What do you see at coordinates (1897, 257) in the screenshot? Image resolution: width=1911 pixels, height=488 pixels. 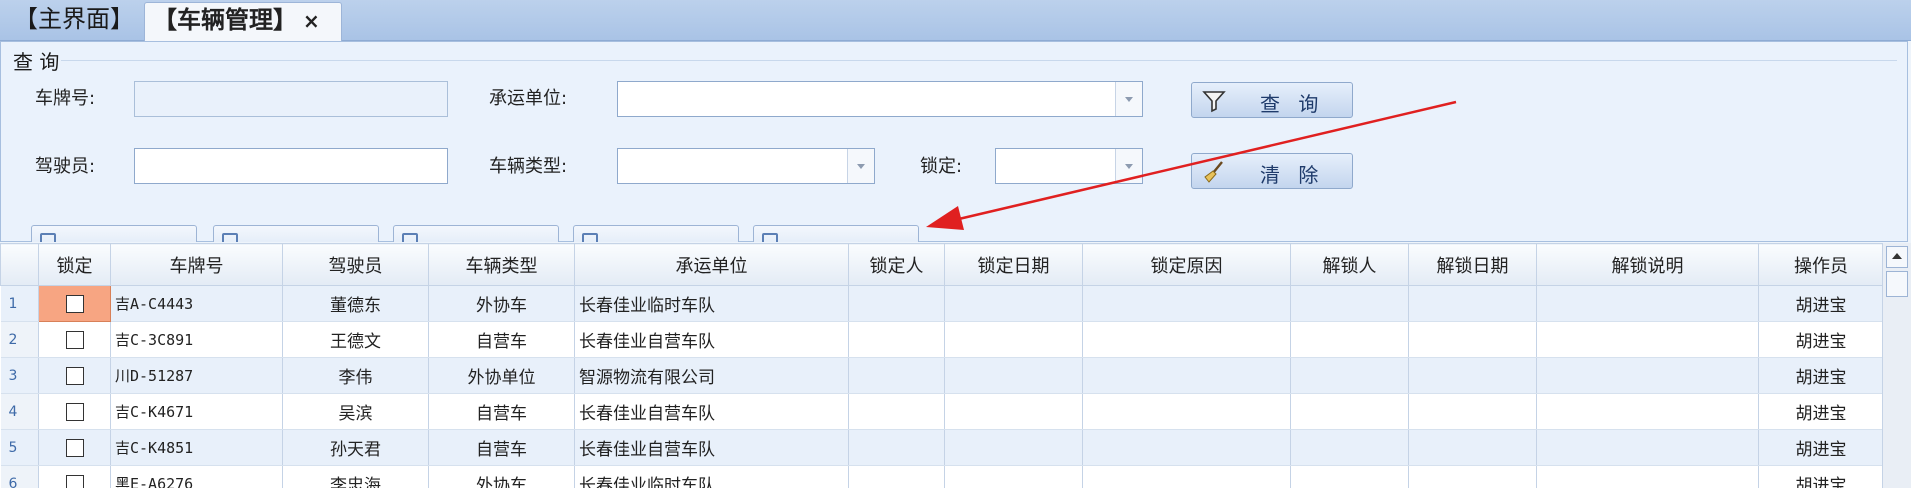 I see `scroll-up-icon` at bounding box center [1897, 257].